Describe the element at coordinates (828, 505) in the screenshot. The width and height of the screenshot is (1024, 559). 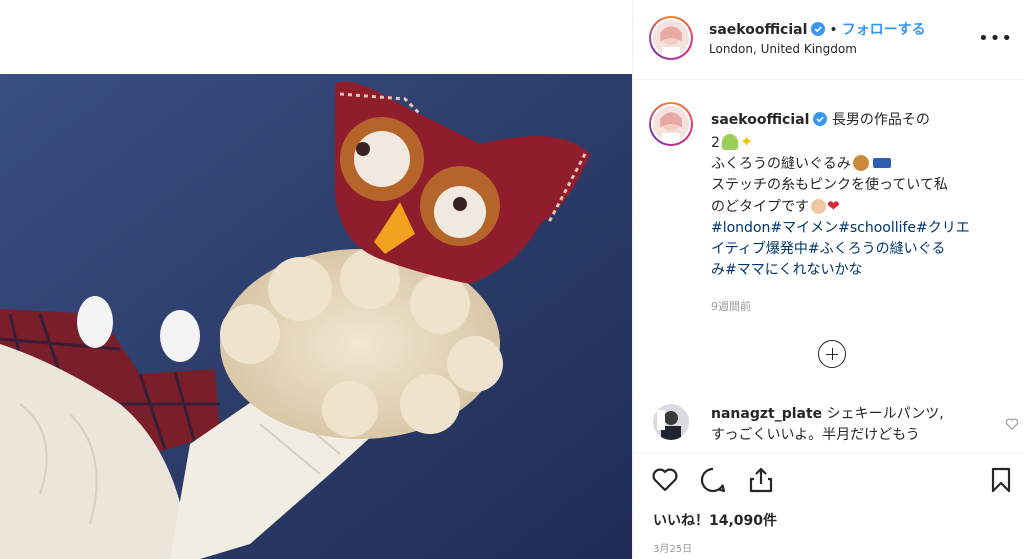
I see `post-actions: いいね！14,090件 3月25日` at that location.